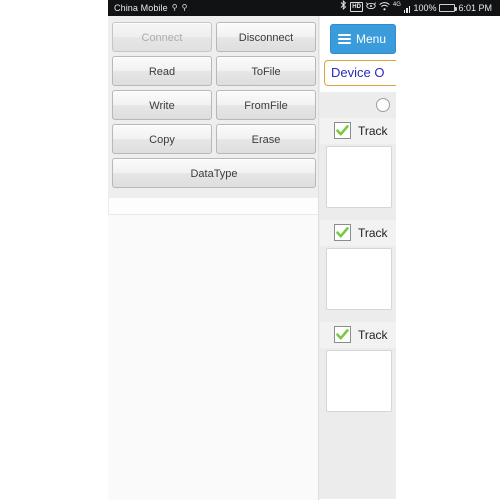 The image size is (500, 500). What do you see at coordinates (343, 8) in the screenshot?
I see `bluetooth-icon` at bounding box center [343, 8].